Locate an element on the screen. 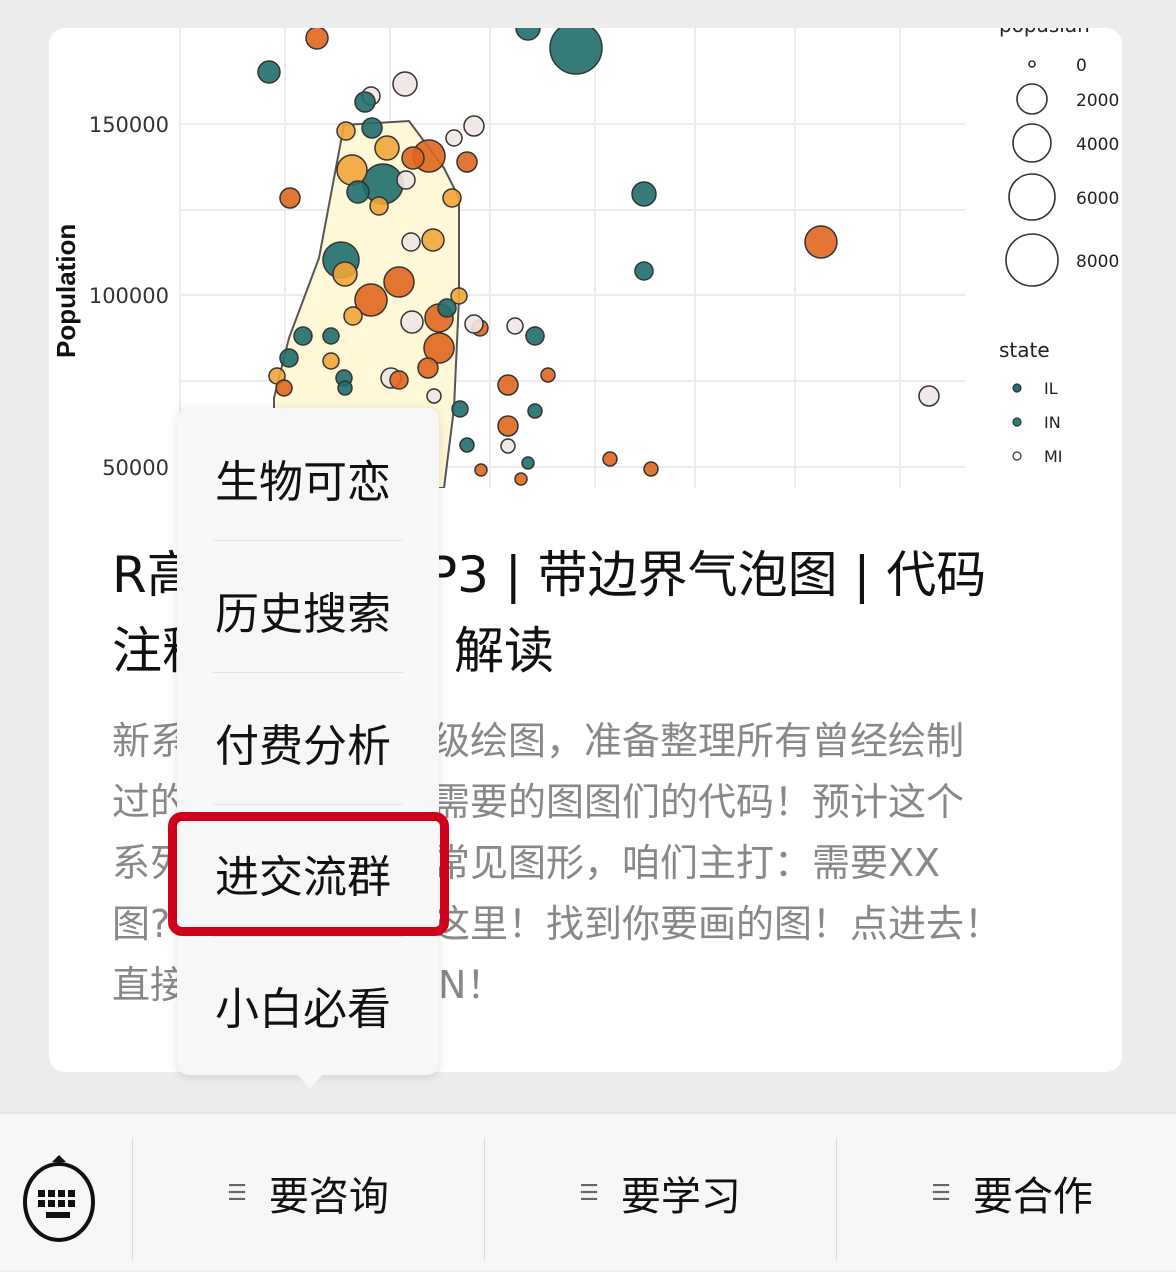 This screenshot has height=1272, width=1176. tab-label: 要咨询 is located at coordinates (328, 1197).